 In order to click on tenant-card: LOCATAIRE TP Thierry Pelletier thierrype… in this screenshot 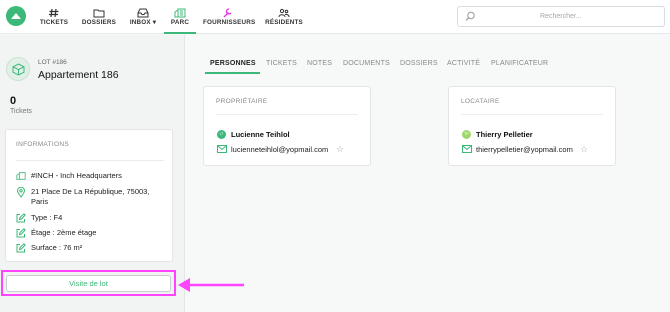, I will do `click(532, 126)`.